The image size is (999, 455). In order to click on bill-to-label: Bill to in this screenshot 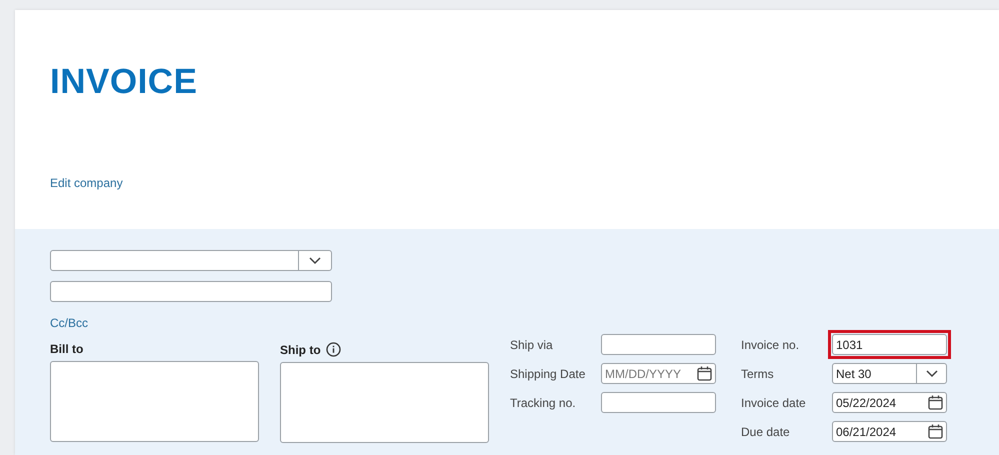, I will do `click(67, 349)`.